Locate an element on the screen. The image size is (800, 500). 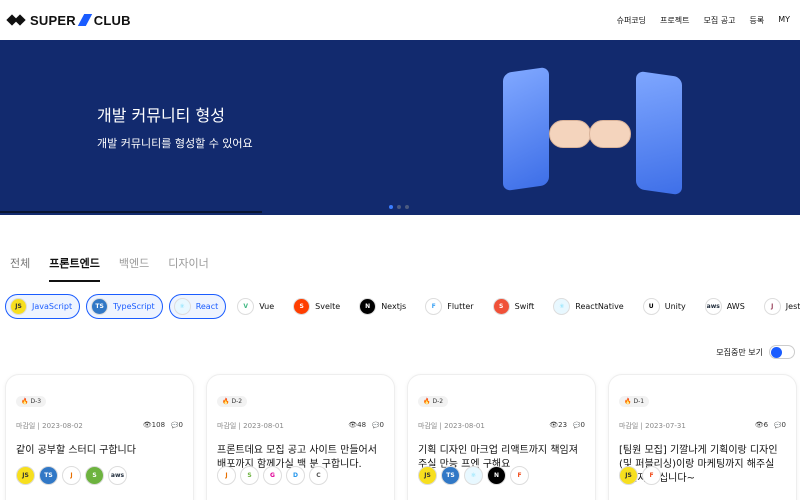
stack-chip-jest: J Jest is located at coordinates (779, 306).